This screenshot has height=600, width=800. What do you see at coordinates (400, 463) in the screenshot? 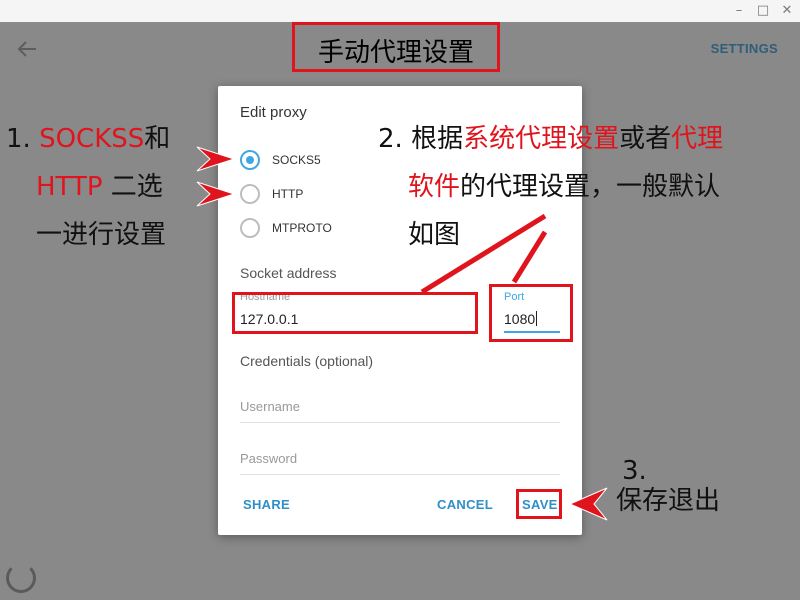
I see `password-input: Password` at bounding box center [400, 463].